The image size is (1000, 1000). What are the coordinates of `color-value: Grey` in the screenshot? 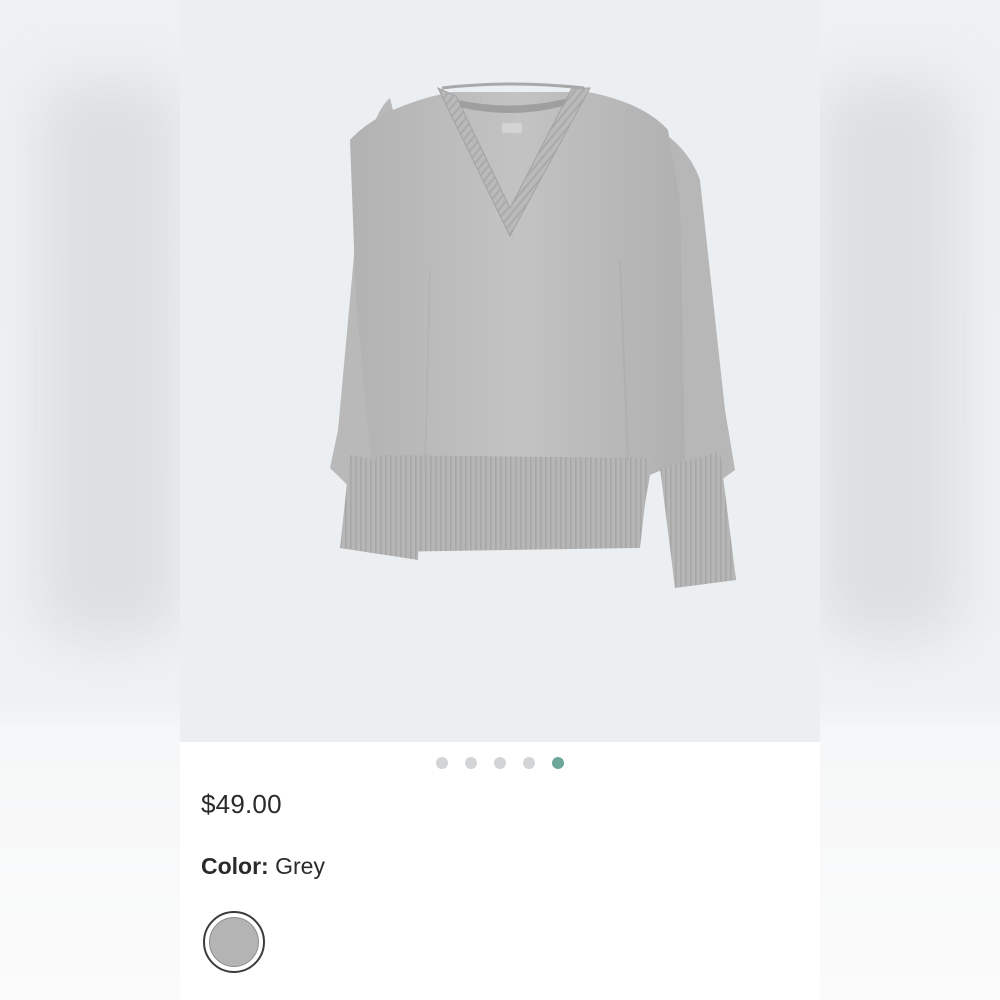 It's located at (300, 866).